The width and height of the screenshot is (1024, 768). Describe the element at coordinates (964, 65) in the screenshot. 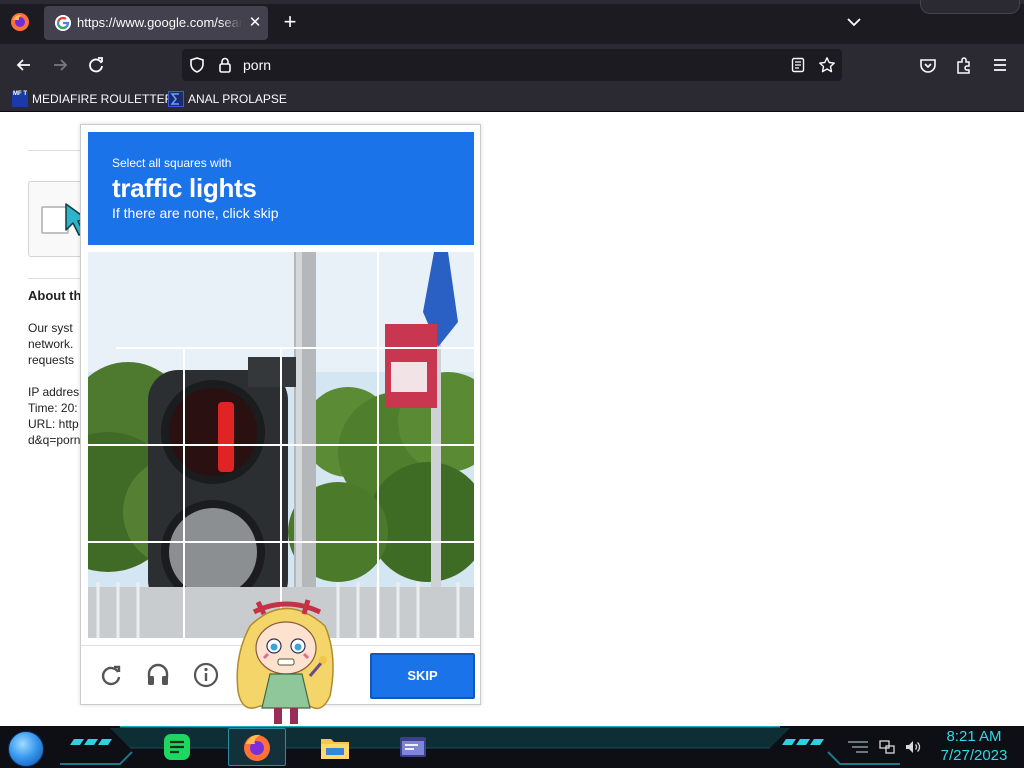

I see `extensions-icon` at that location.